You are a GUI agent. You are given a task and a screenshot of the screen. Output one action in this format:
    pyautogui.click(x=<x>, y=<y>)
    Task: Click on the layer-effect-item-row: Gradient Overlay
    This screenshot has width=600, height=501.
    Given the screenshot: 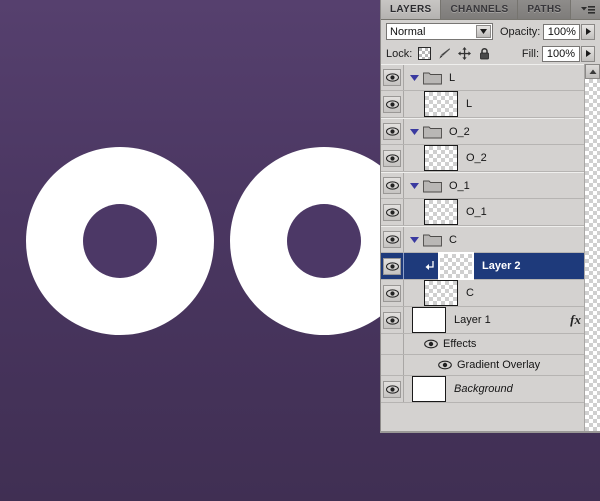 What is the action you would take?
    pyautogui.click(x=490, y=365)
    